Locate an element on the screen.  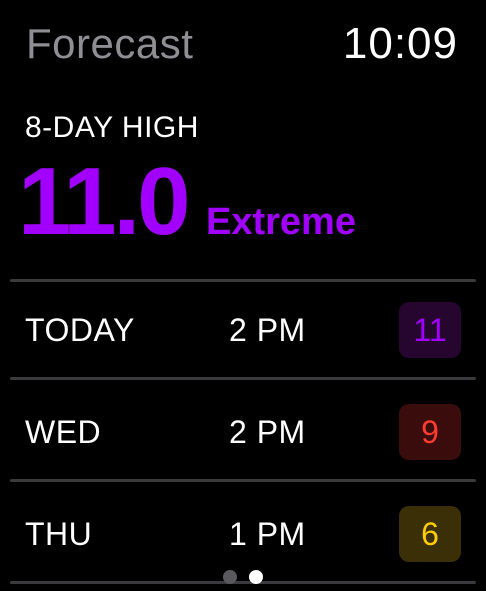
high-uv-level: Extreme is located at coordinates (281, 222).